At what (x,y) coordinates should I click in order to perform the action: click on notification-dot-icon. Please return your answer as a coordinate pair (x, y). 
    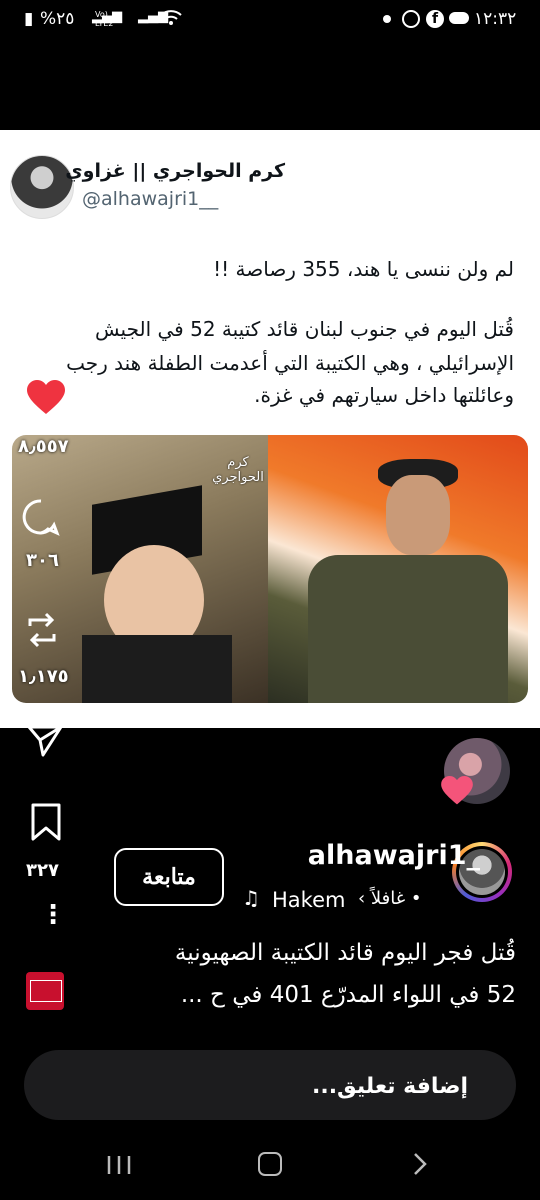
    Looking at the image, I should click on (387, 19).